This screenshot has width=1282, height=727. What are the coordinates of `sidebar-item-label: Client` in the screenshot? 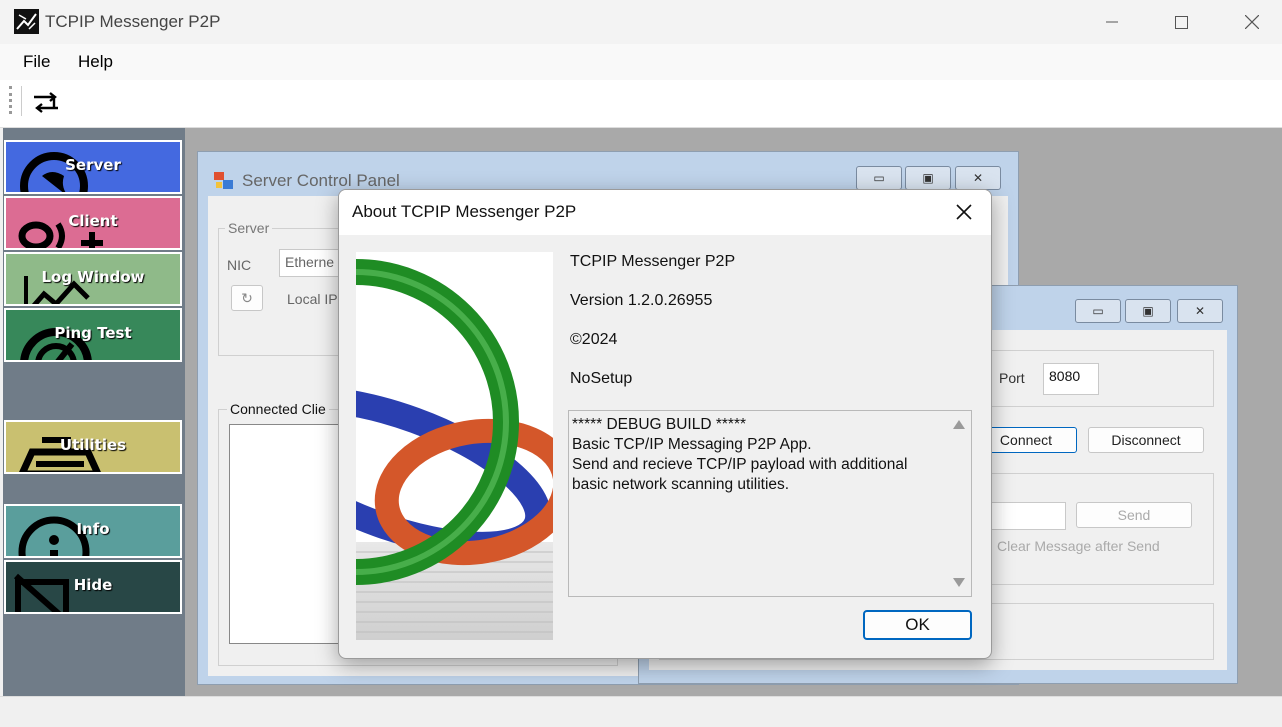 It's located at (93, 221).